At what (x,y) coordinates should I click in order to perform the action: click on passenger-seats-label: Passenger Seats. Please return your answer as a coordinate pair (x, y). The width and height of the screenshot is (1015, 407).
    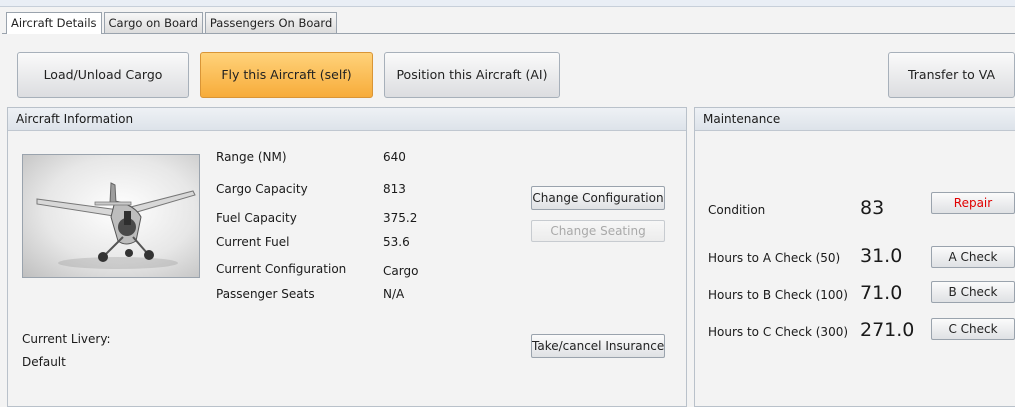
    Looking at the image, I should click on (265, 294).